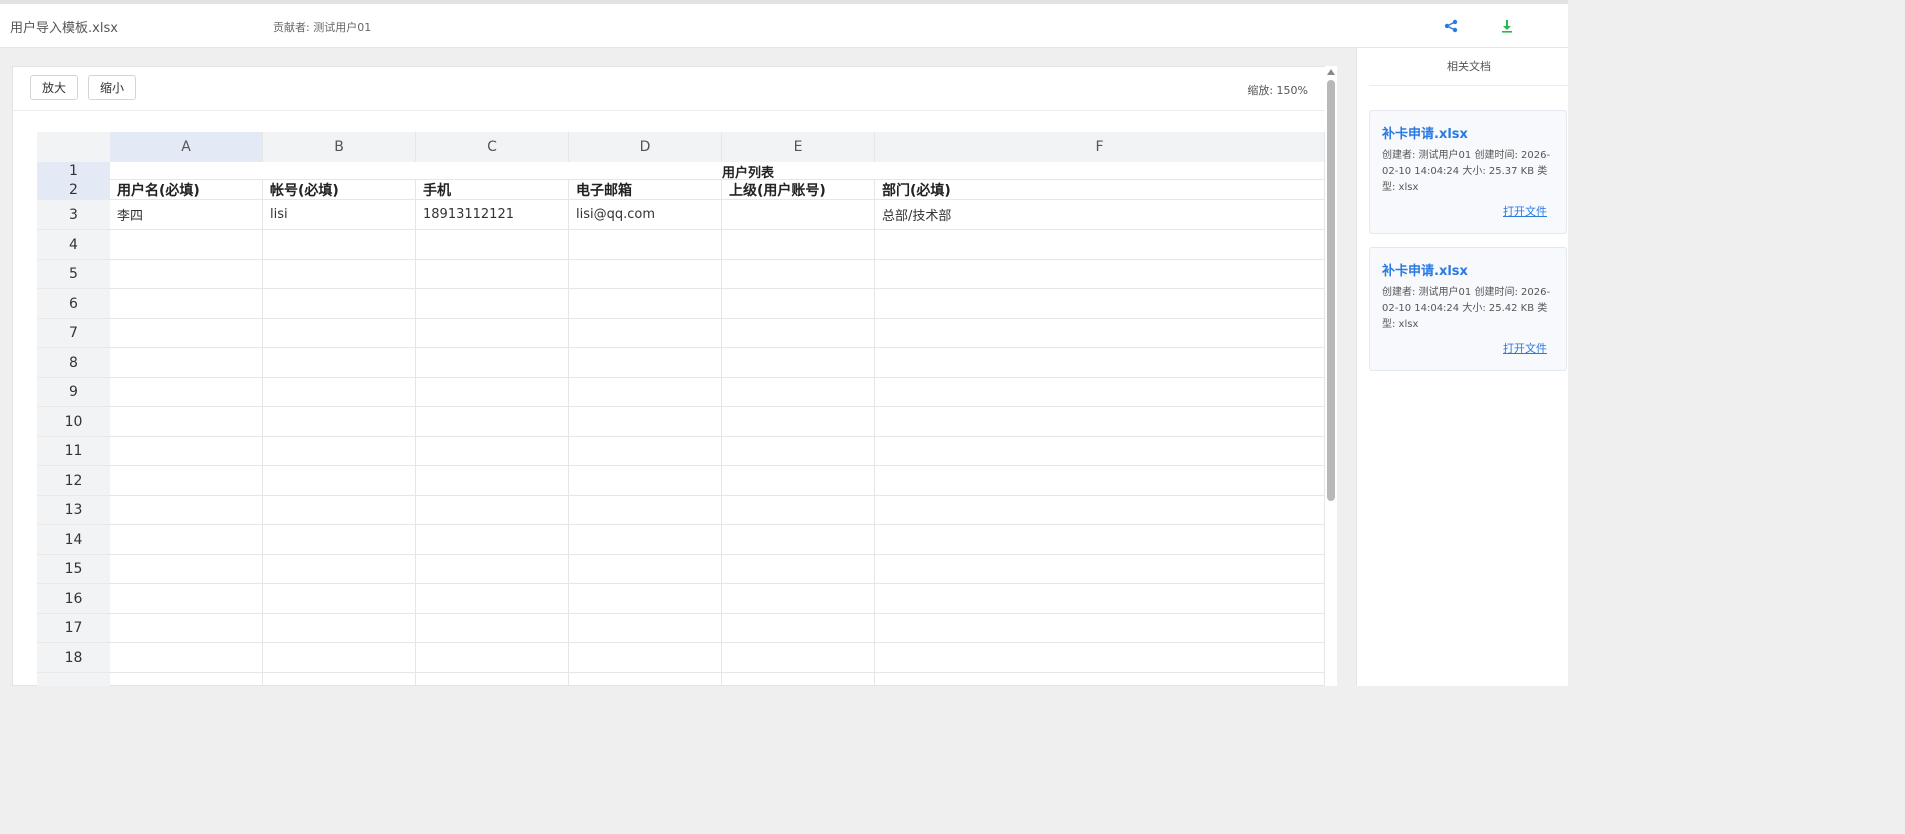  I want to click on share-icon, so click(1451, 26).